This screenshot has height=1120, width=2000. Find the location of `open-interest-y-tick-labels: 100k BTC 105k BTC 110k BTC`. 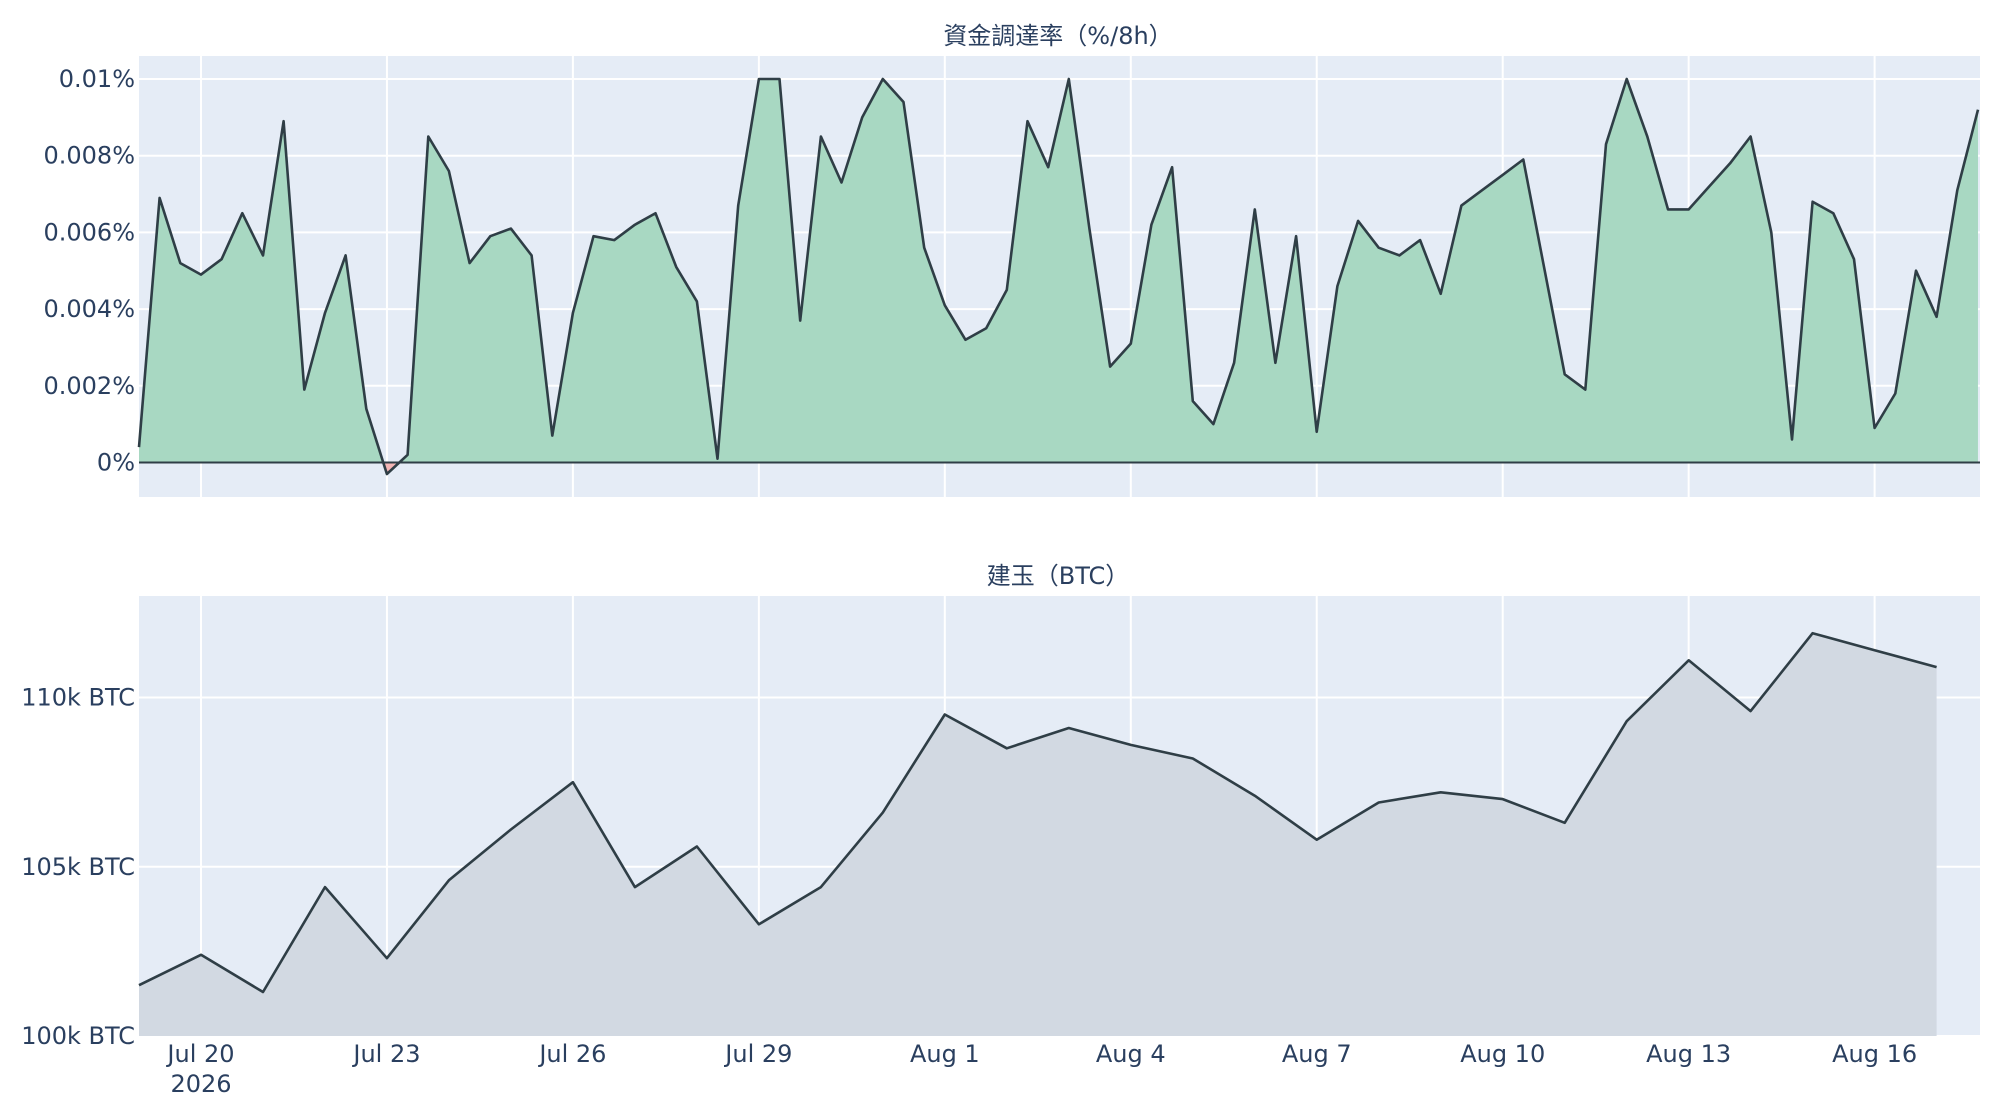

open-interest-y-tick-labels: 100k BTC 105k BTC 110k BTC is located at coordinates (78, 867).